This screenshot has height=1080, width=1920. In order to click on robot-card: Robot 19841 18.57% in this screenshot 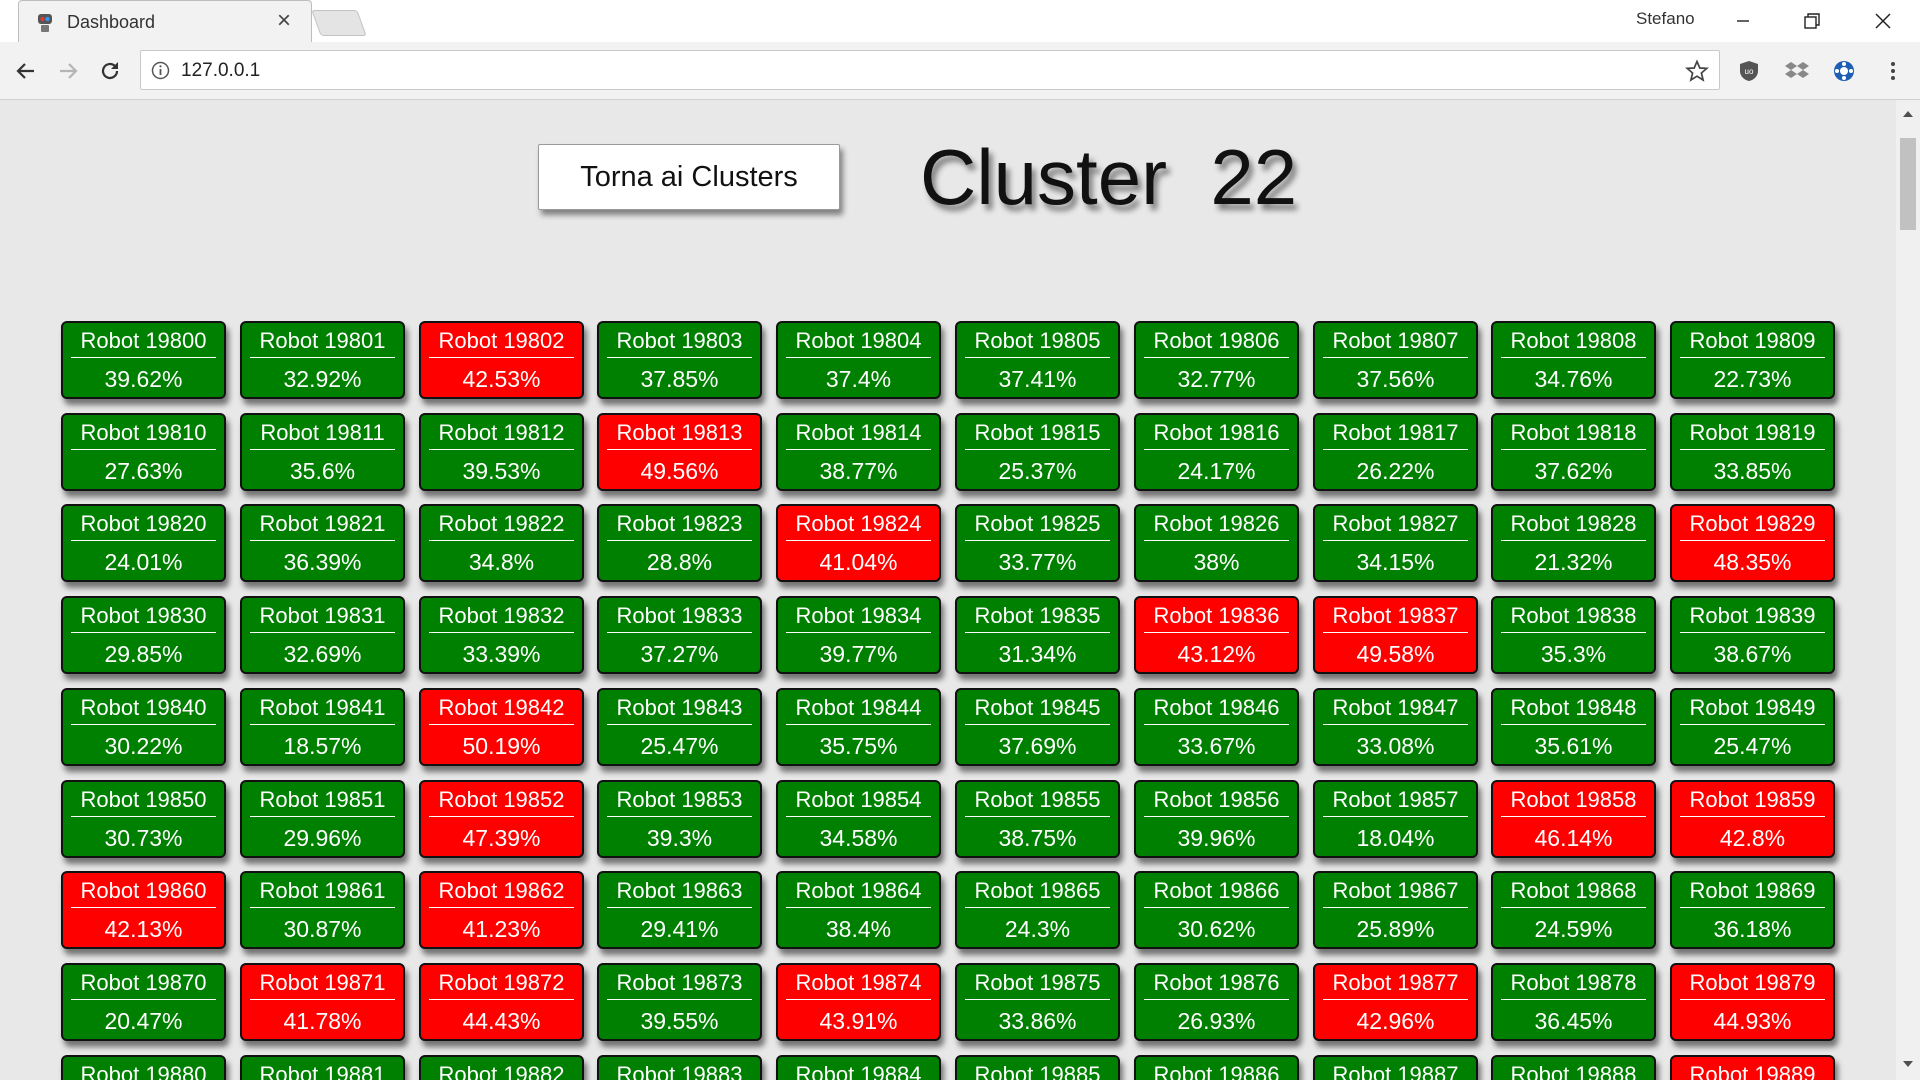, I will do `click(322, 727)`.